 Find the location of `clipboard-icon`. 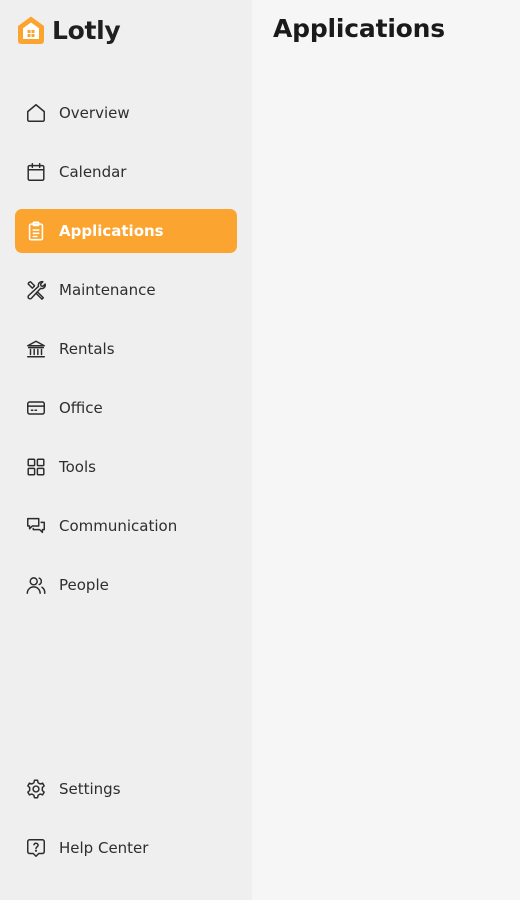

clipboard-icon is located at coordinates (36, 231).